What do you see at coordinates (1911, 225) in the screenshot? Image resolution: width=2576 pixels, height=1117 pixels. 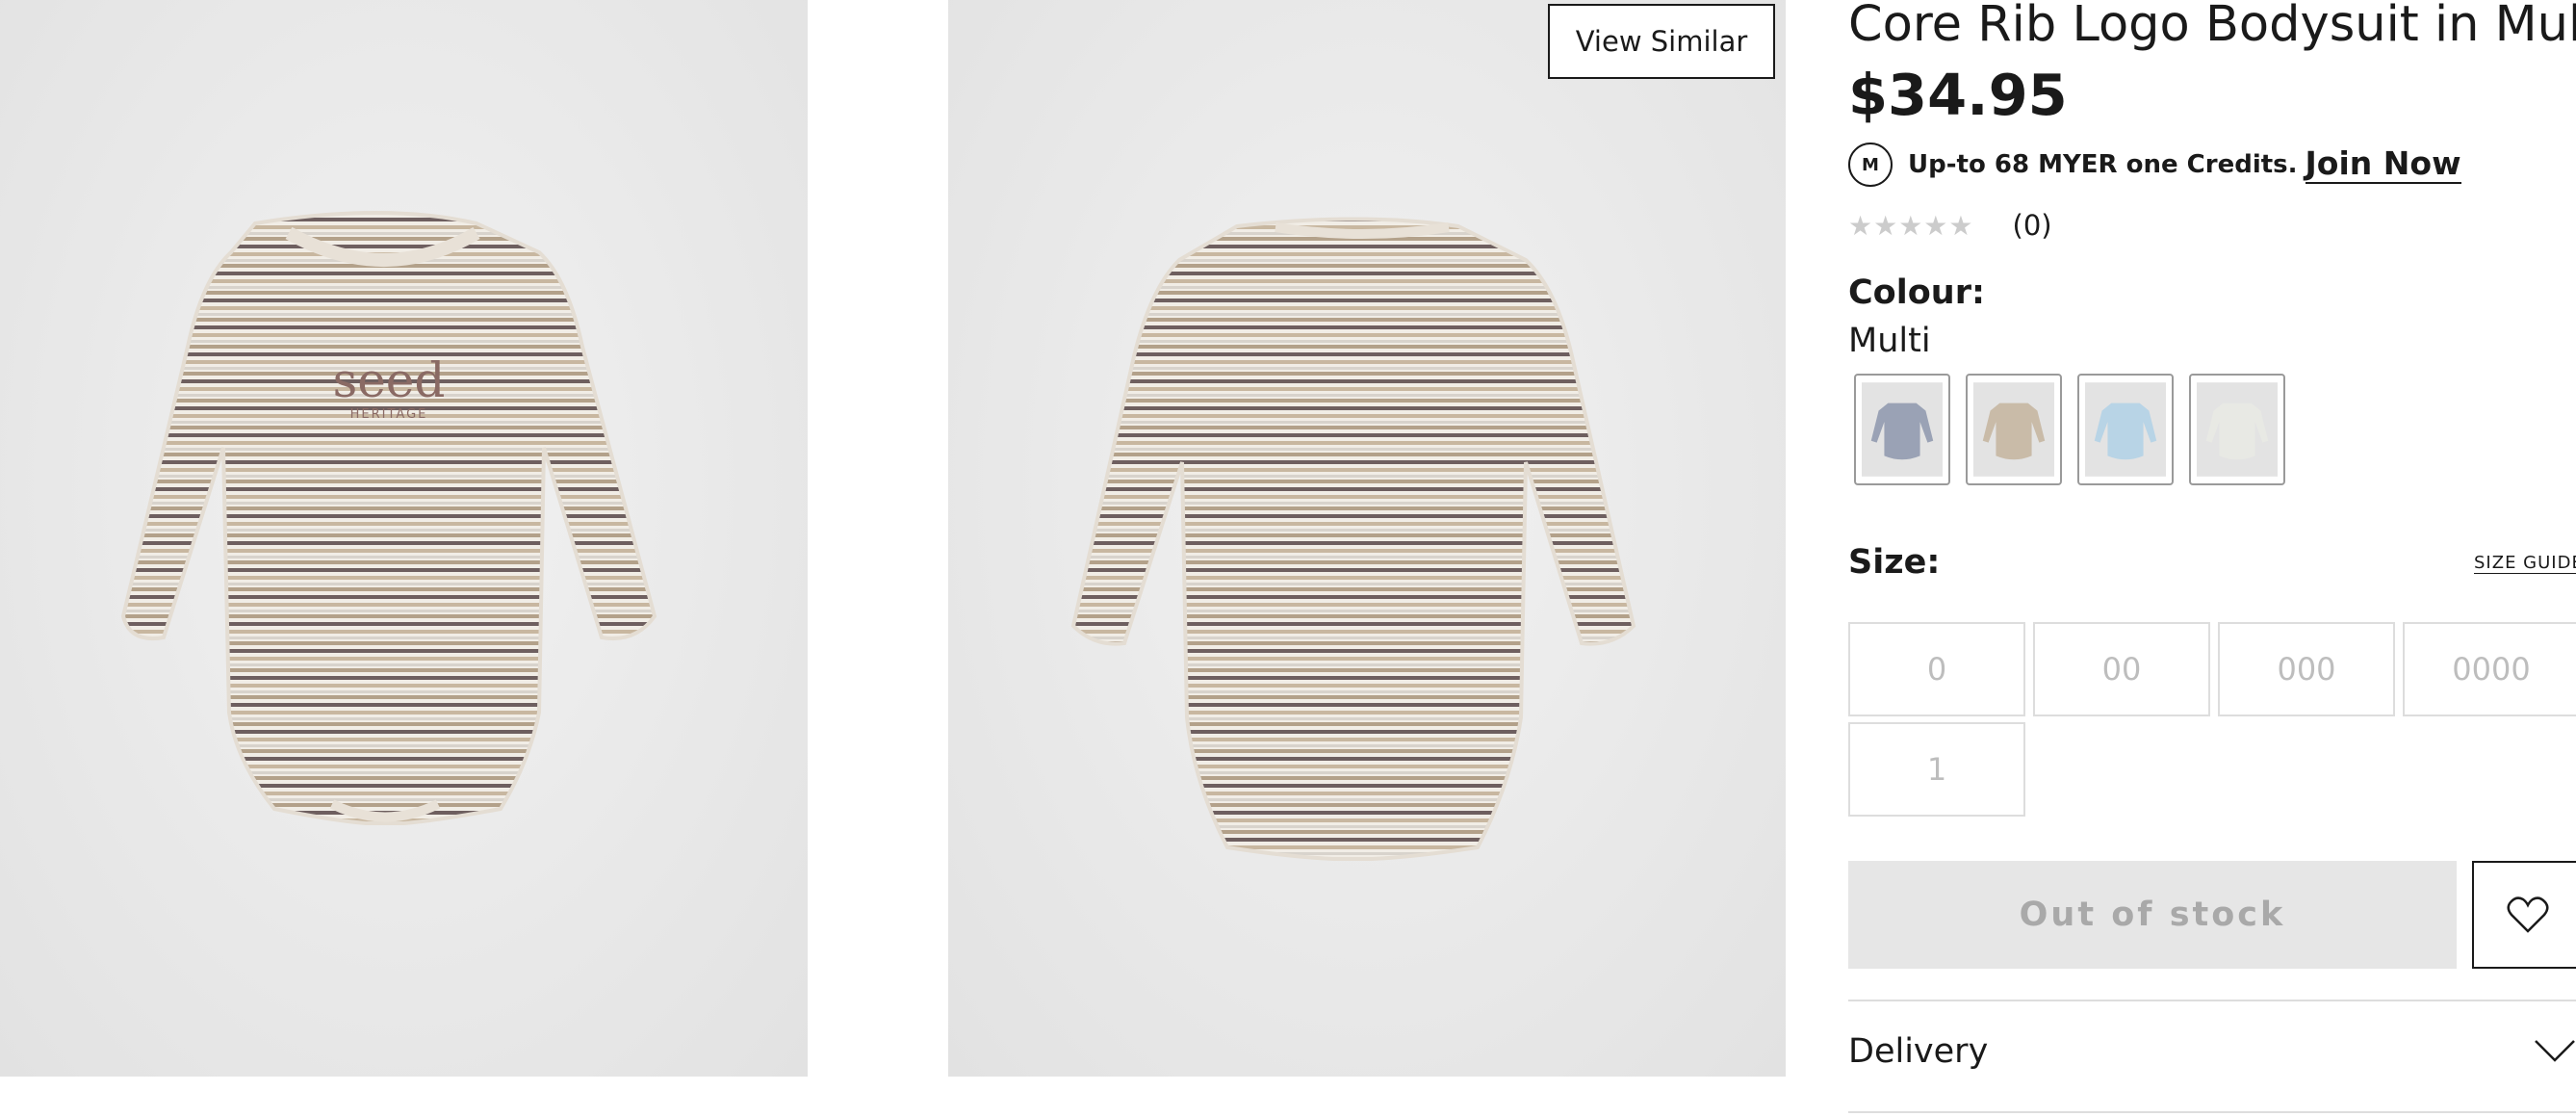 I see `rating-stars-icon: ★★★★★` at bounding box center [1911, 225].